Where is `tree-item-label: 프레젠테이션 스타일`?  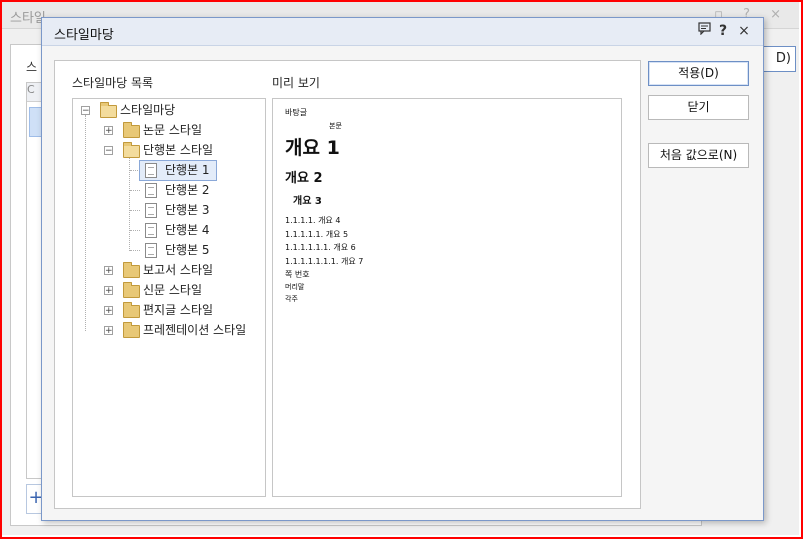
tree-item-label: 프레젠테이션 스타일 is located at coordinates (195, 330).